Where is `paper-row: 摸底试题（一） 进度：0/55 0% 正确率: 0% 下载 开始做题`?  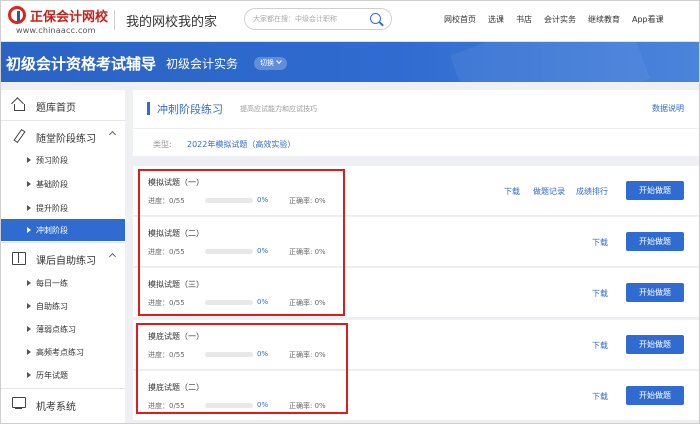 paper-row: 摸底试题（一） 进度：0/55 0% 正确率: 0% 下载 开始做题 is located at coordinates (416, 345).